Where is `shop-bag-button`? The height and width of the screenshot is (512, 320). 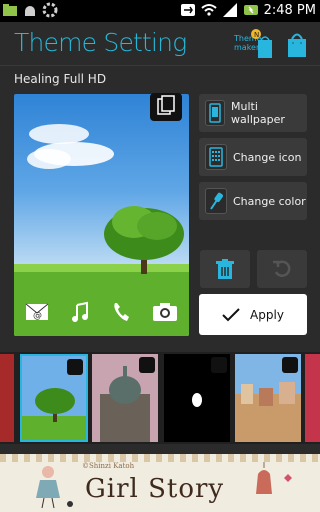 shop-bag-button is located at coordinates (297, 44).